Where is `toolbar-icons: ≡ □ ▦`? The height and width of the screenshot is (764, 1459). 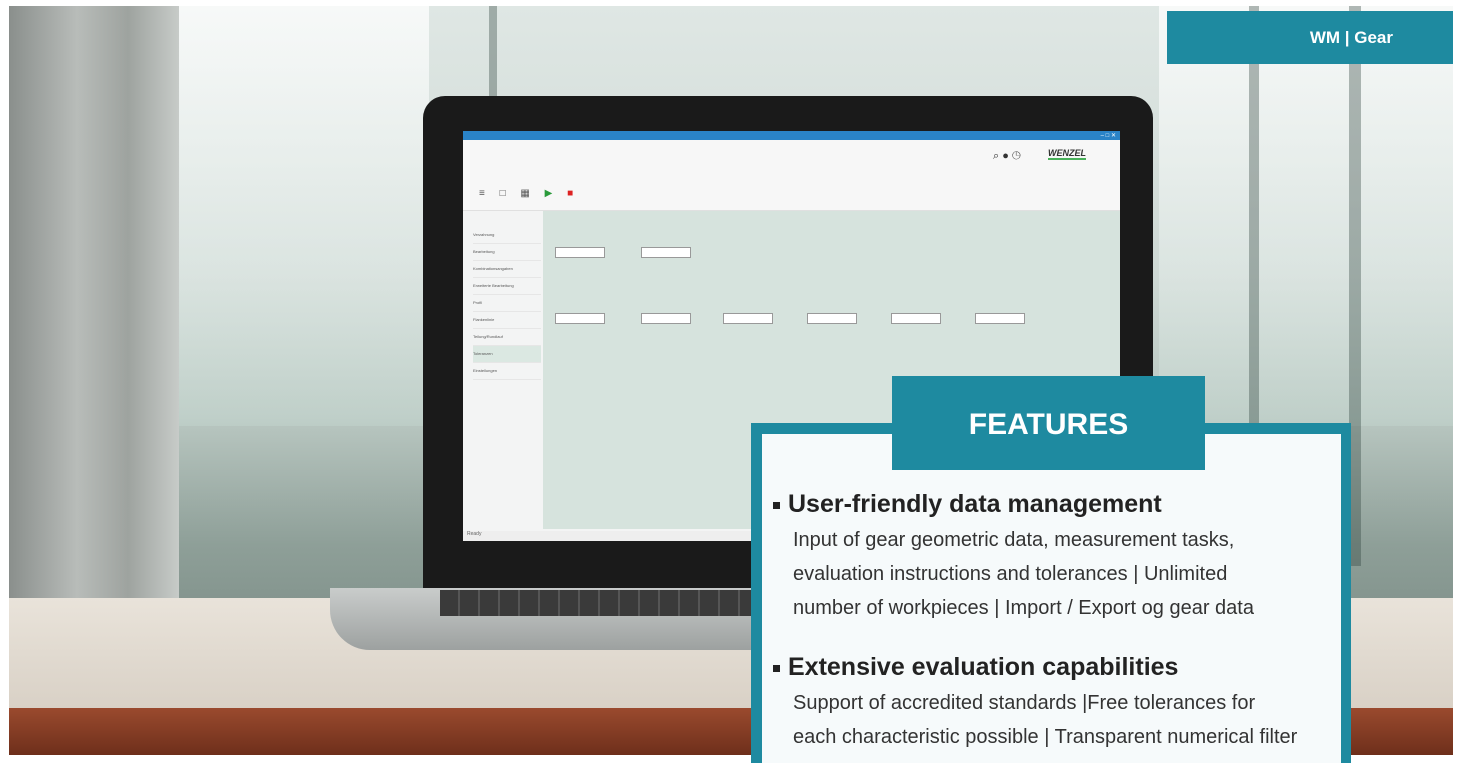
toolbar-icons: ≡ □ ▦ is located at coordinates (507, 193).